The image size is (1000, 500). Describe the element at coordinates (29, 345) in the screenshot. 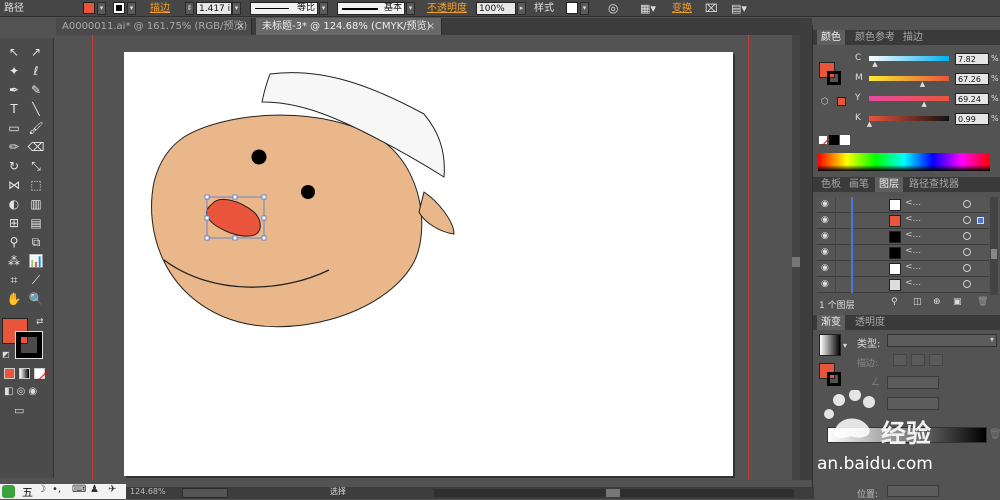

I see `stroke-color-swatch` at that location.